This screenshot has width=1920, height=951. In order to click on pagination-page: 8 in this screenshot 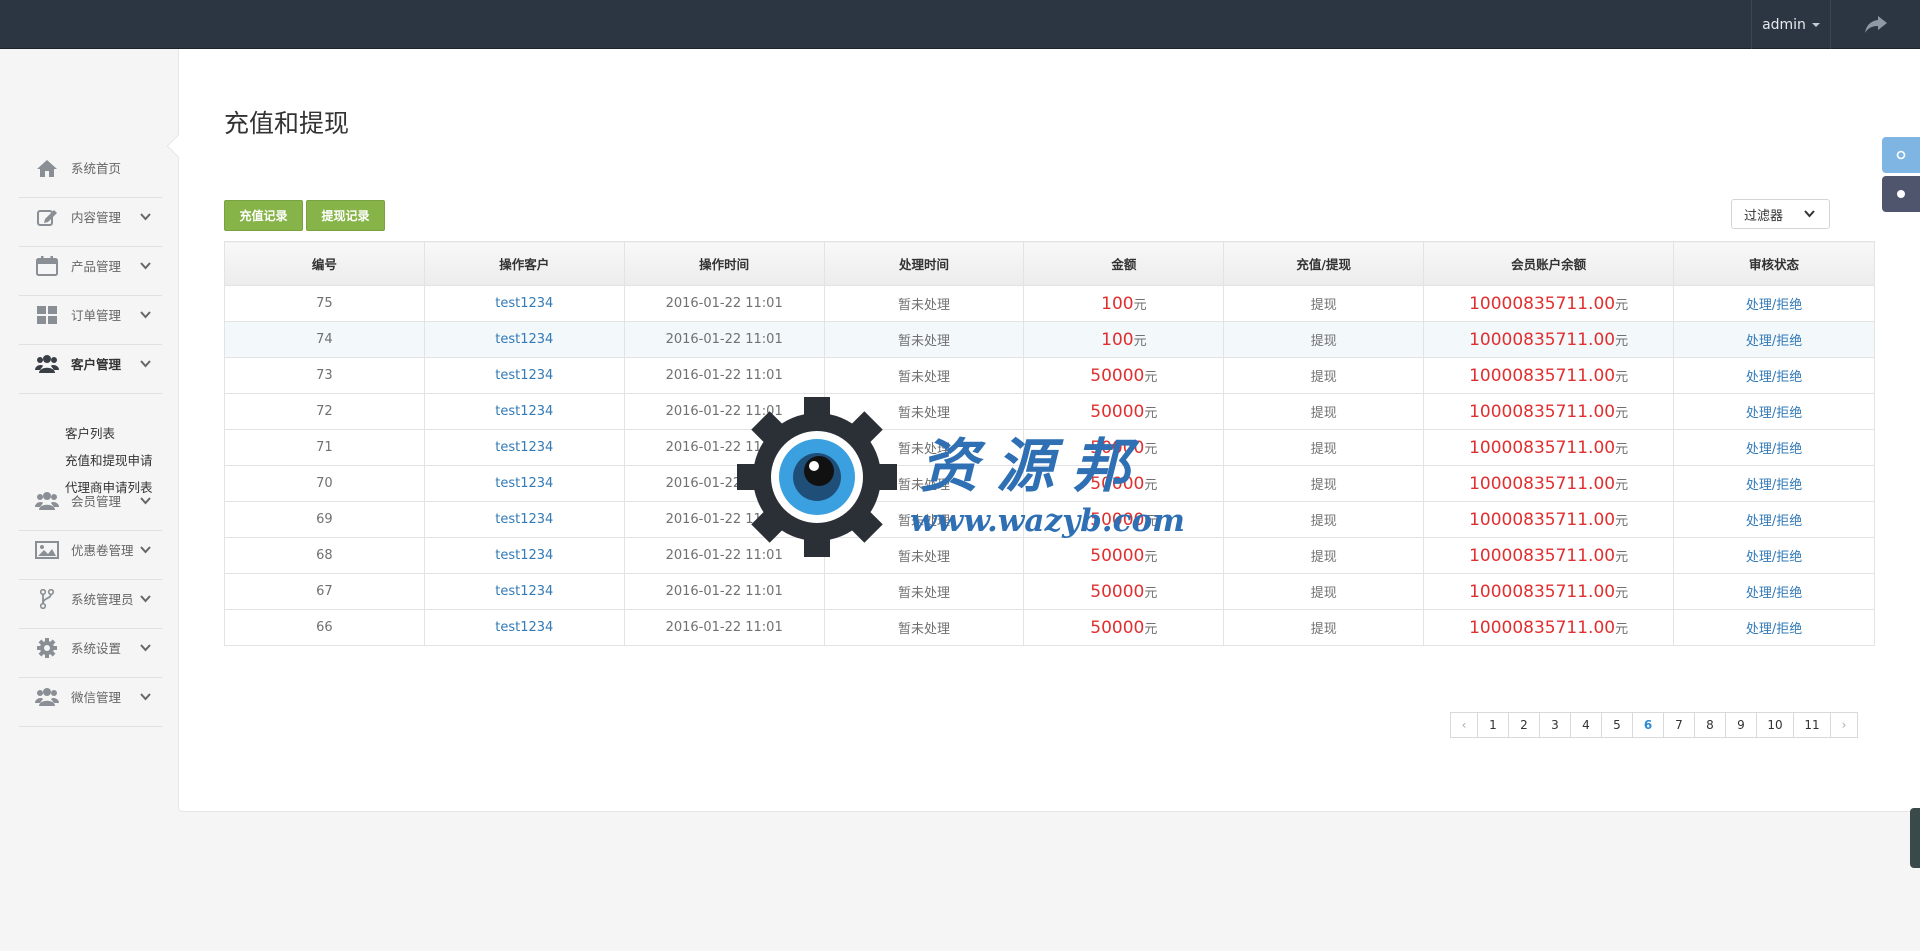, I will do `click(1710, 725)`.